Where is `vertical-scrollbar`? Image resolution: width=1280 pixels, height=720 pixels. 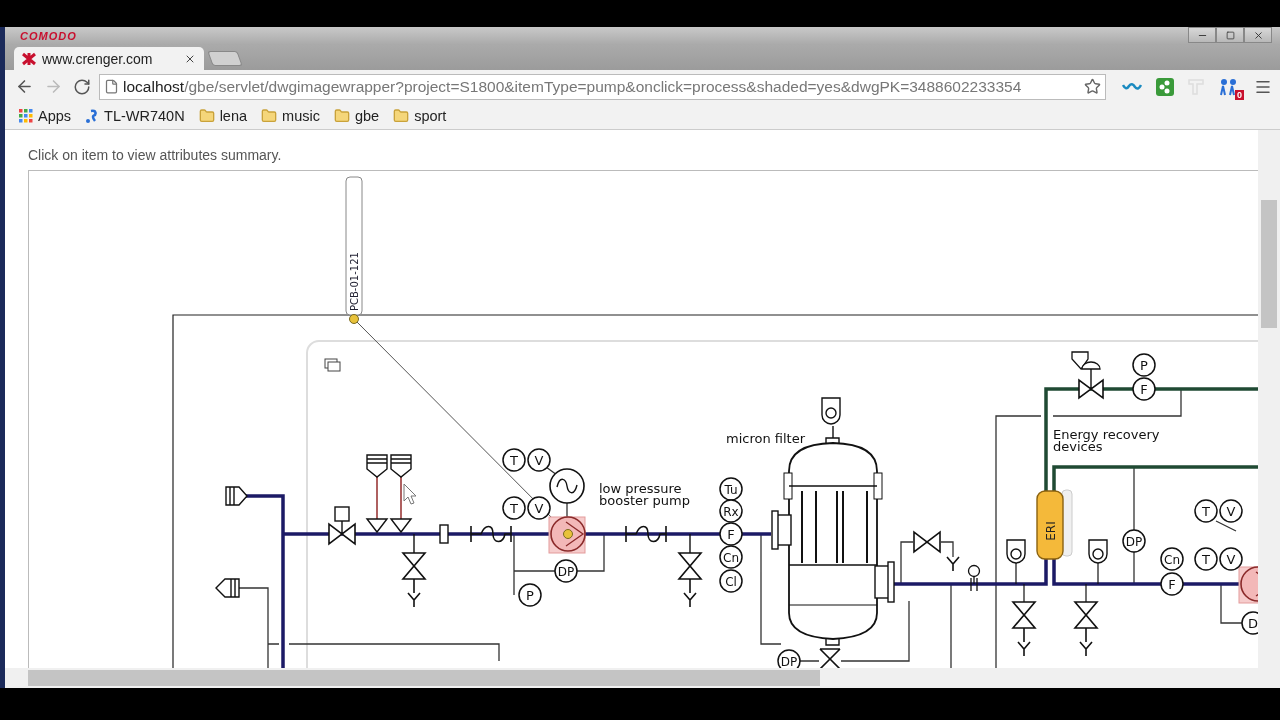
vertical-scrollbar is located at coordinates (1269, 399).